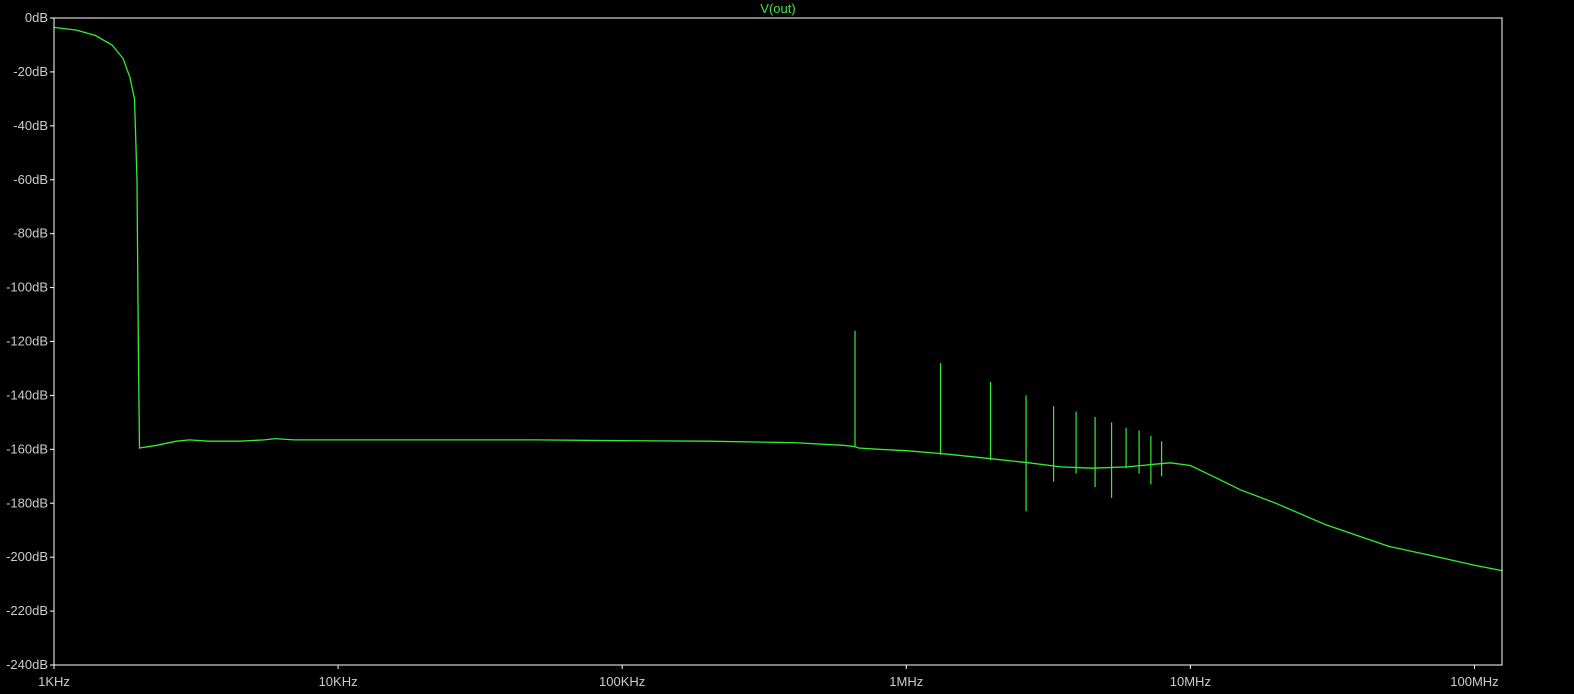  Describe the element at coordinates (30, 233) in the screenshot. I see `y-tick-label: -80dB` at that location.